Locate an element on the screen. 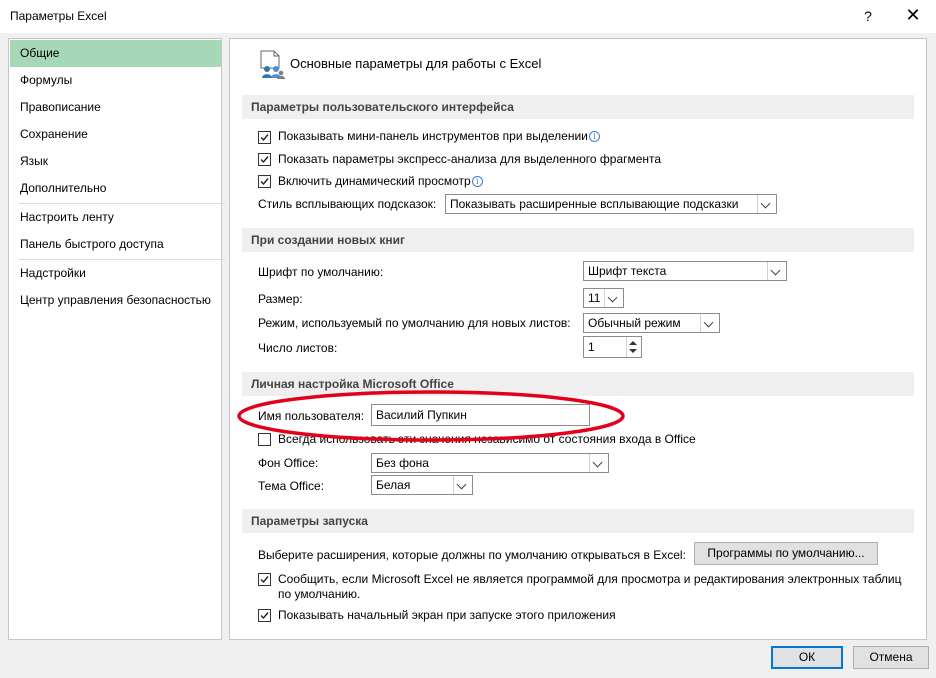 This screenshot has height=678, width=936. annotation-overlay is located at coordinates (431, 416).